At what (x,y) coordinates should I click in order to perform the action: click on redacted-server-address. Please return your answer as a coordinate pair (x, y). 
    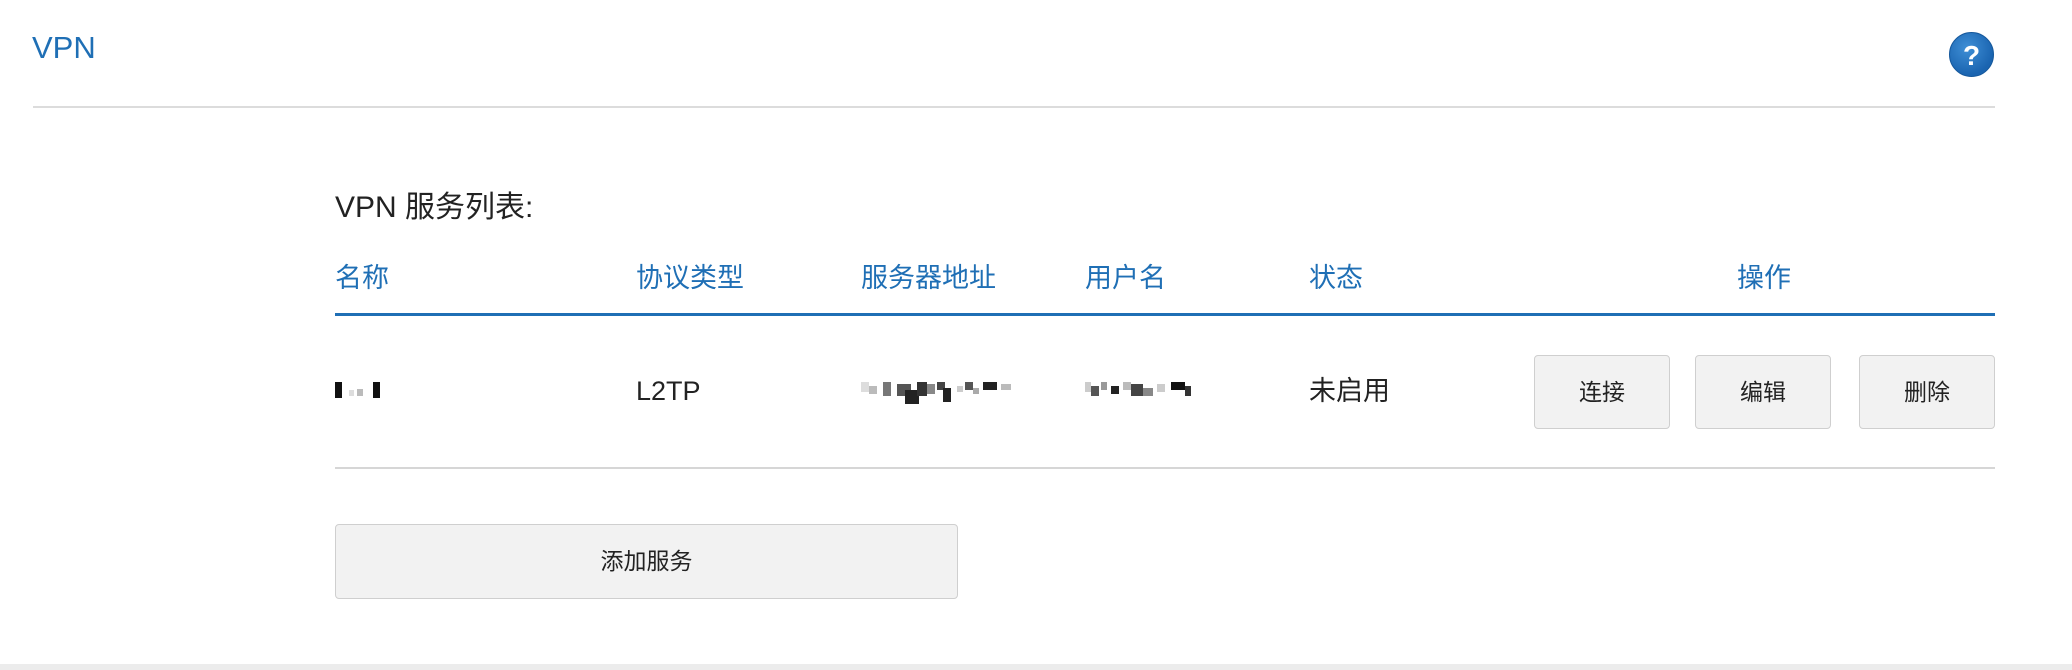
    Looking at the image, I should click on (951, 392).